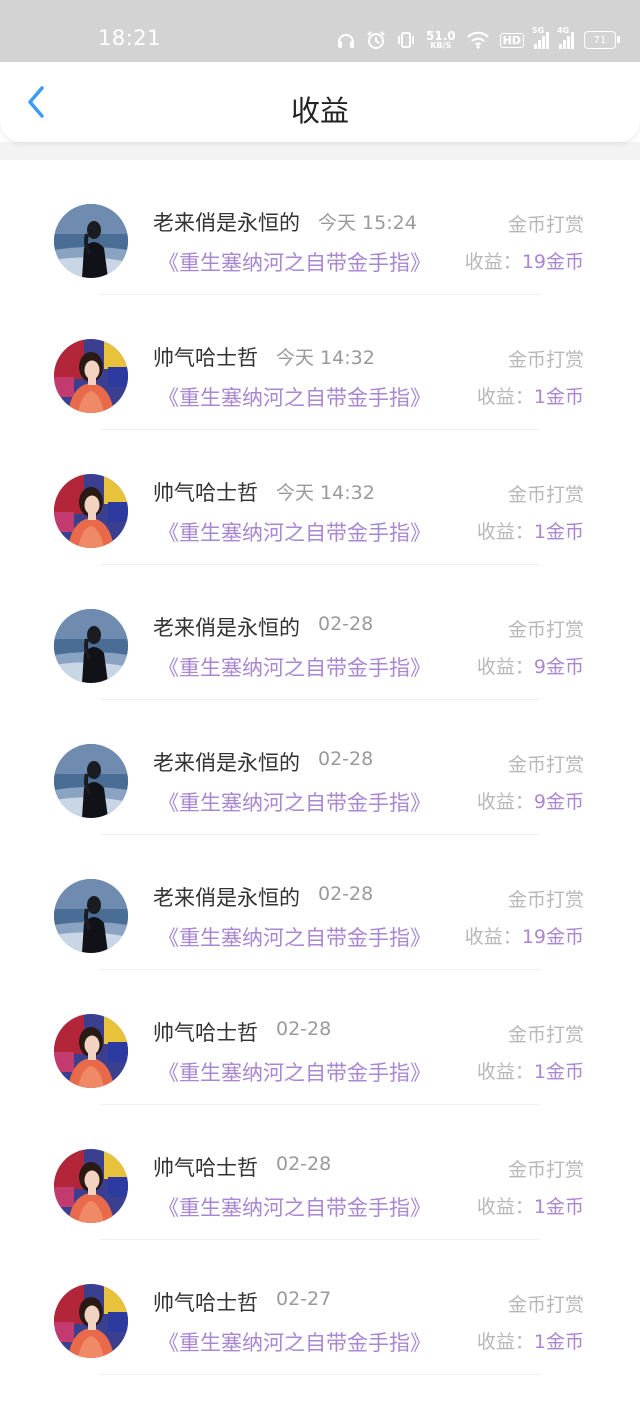  What do you see at coordinates (320, 1374) in the screenshot?
I see `row-divider` at bounding box center [320, 1374].